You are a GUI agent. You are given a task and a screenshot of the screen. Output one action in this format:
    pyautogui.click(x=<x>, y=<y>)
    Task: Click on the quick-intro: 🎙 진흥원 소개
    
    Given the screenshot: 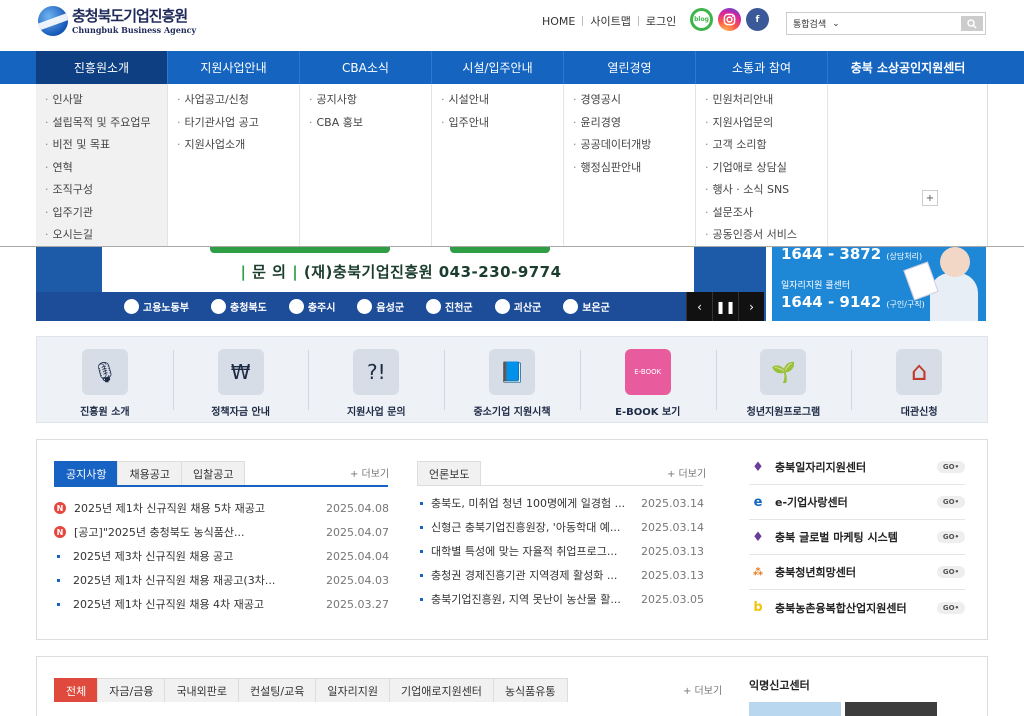 What is the action you would take?
    pyautogui.click(x=105, y=379)
    